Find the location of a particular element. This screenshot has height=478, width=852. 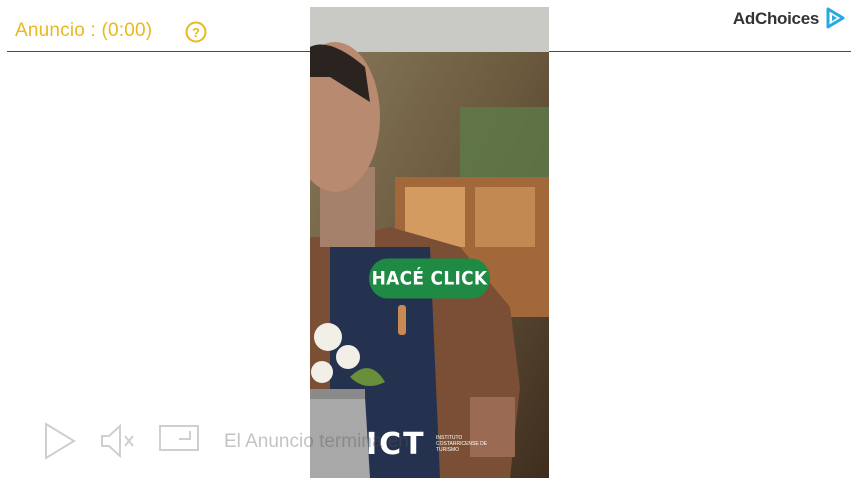

ad-status-text: El Anuncio termina en is located at coordinates (316, 441).